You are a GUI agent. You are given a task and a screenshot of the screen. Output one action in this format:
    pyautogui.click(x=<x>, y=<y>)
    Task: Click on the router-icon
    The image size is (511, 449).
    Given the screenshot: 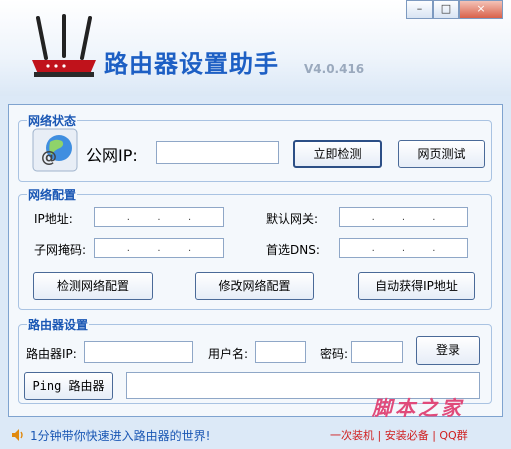 What is the action you would take?
    pyautogui.click(x=64, y=45)
    